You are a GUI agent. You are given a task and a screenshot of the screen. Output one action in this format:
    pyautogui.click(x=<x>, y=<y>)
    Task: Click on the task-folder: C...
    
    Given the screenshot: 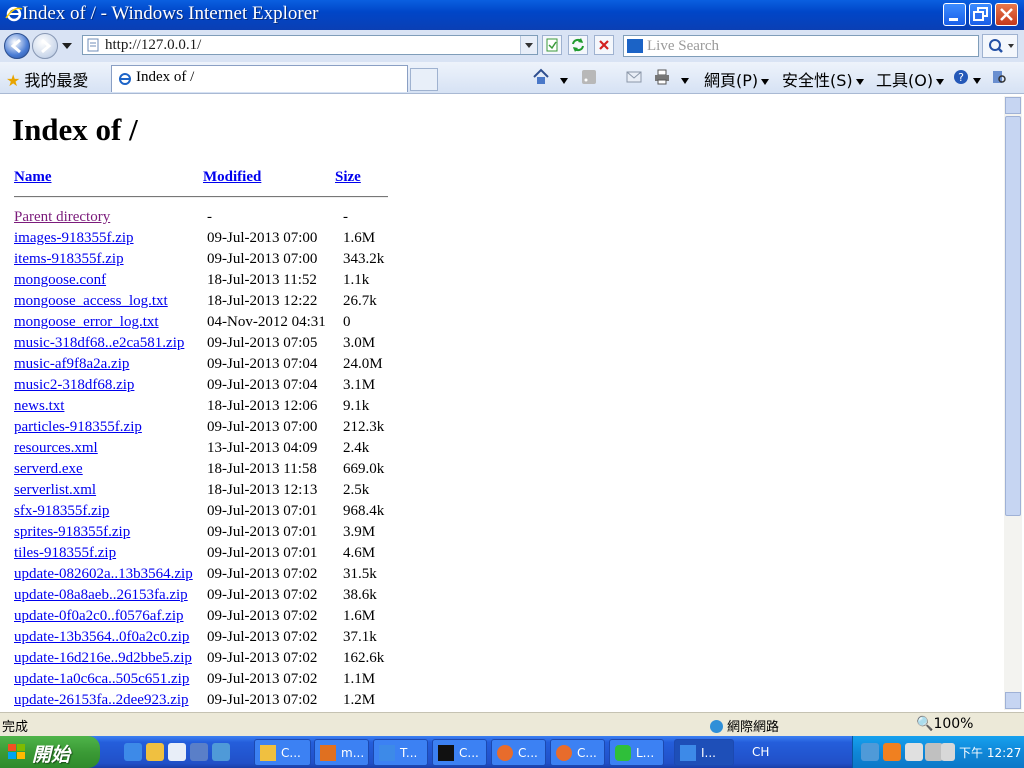 What is the action you would take?
    pyautogui.click(x=282, y=752)
    